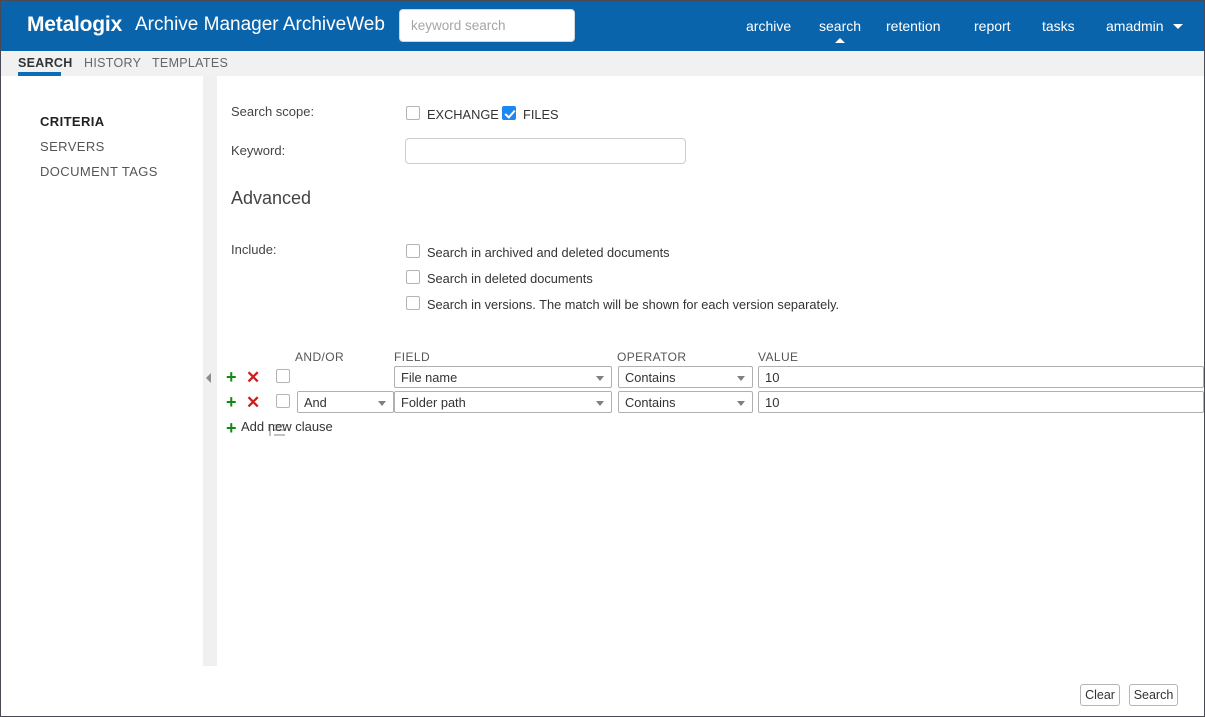 The image size is (1205, 717). What do you see at coordinates (72, 121) in the screenshot?
I see `sidebar-item-criteria: CRITERIA` at bounding box center [72, 121].